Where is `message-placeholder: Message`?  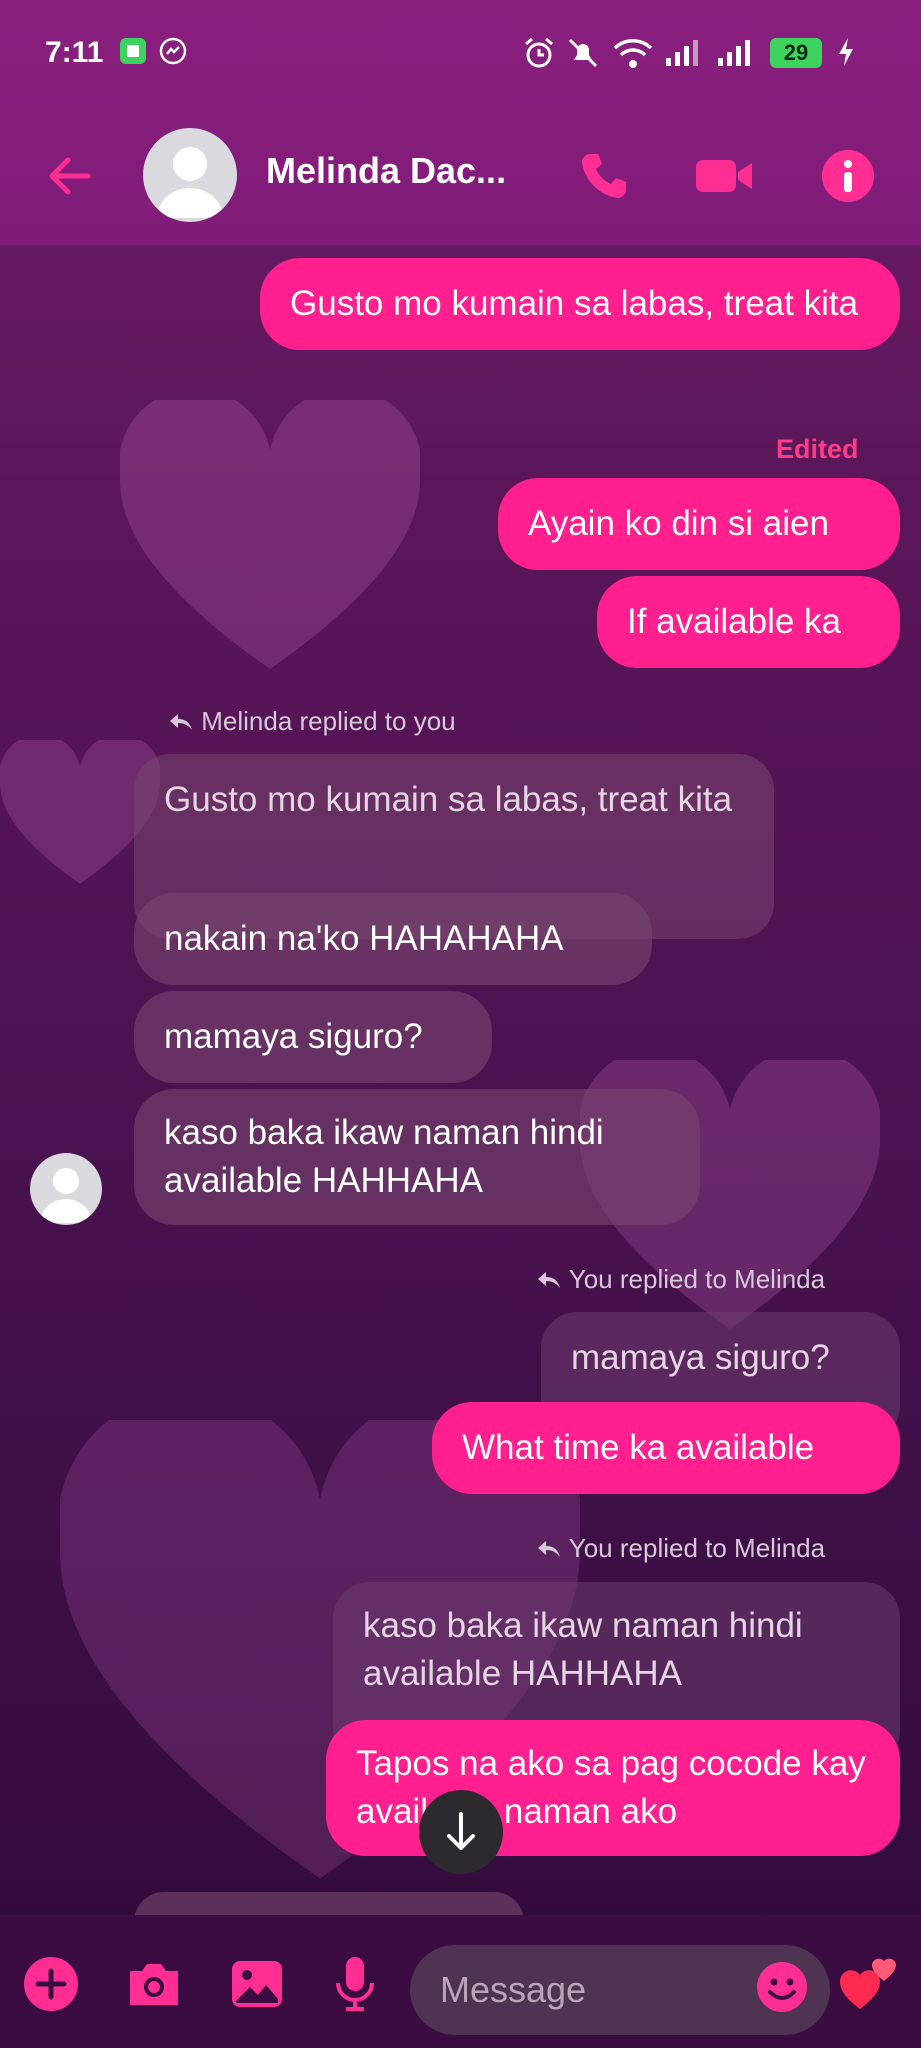
message-placeholder: Message is located at coordinates (513, 1989).